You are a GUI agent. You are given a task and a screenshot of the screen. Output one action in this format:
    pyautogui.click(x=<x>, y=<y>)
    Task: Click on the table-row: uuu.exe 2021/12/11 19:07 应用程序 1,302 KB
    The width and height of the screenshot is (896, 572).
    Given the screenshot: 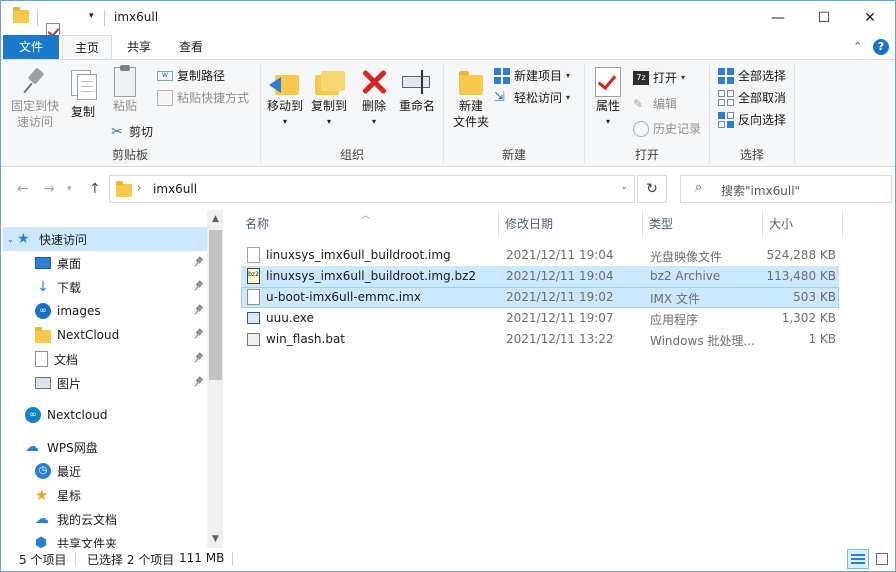 What is the action you would take?
    pyautogui.click(x=540, y=318)
    